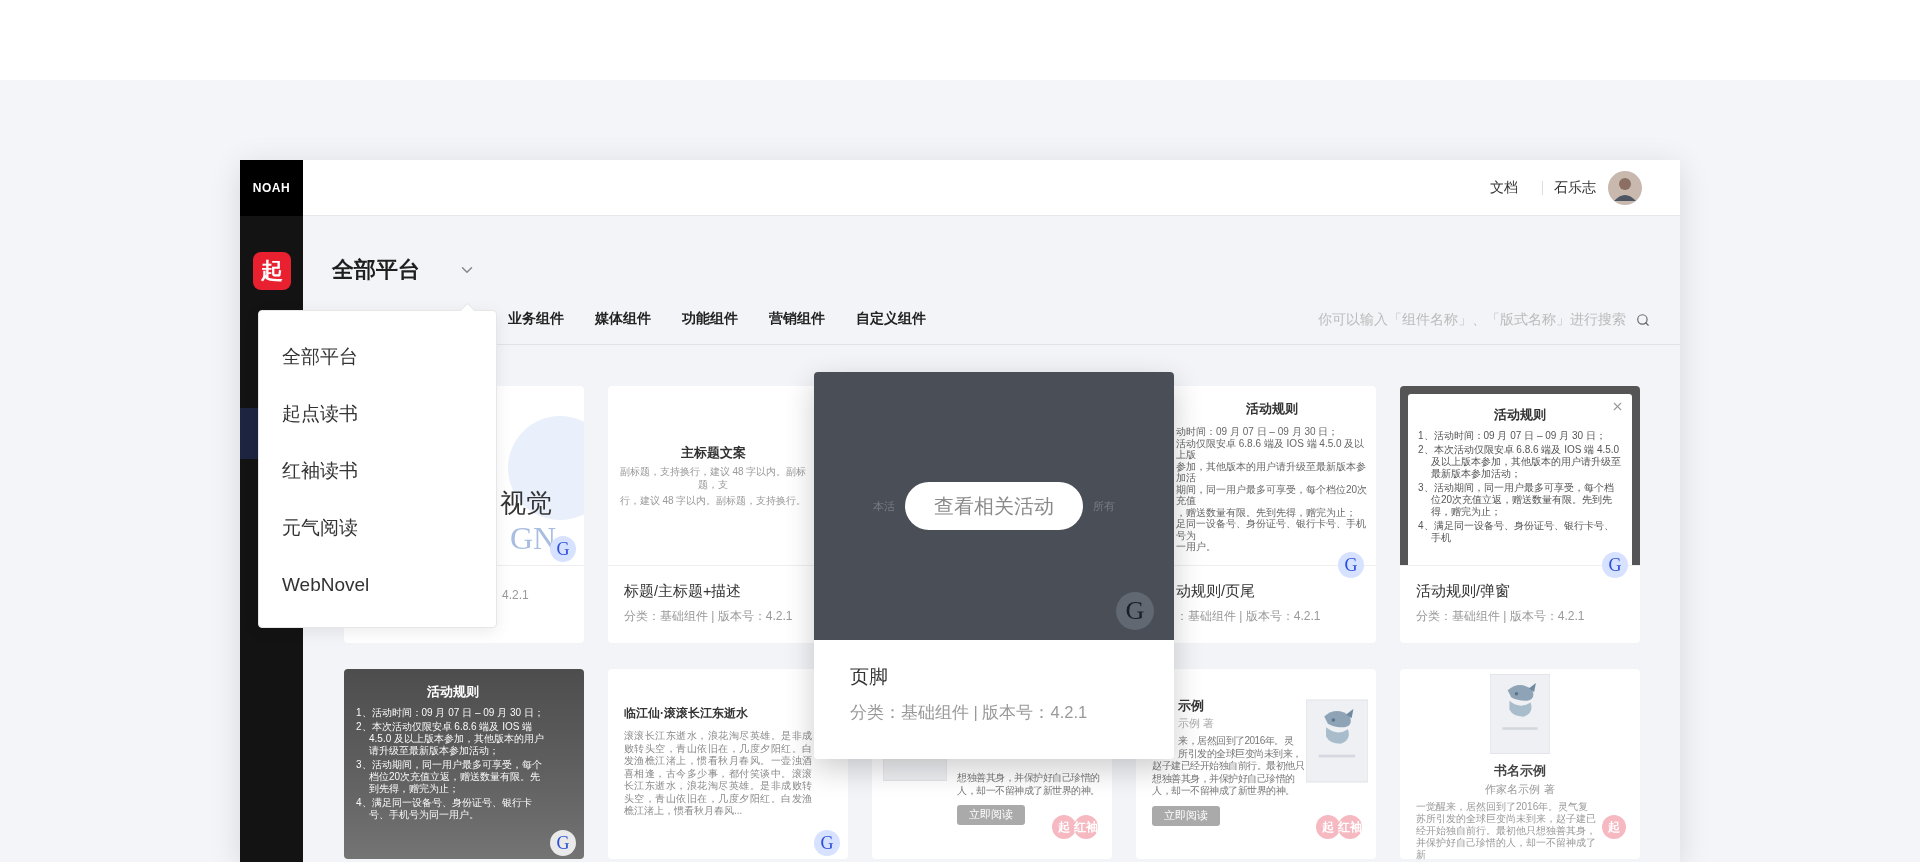 The width and height of the screenshot is (1920, 862). Describe the element at coordinates (1196, 723) in the screenshot. I see `book-author: 示例 著` at that location.